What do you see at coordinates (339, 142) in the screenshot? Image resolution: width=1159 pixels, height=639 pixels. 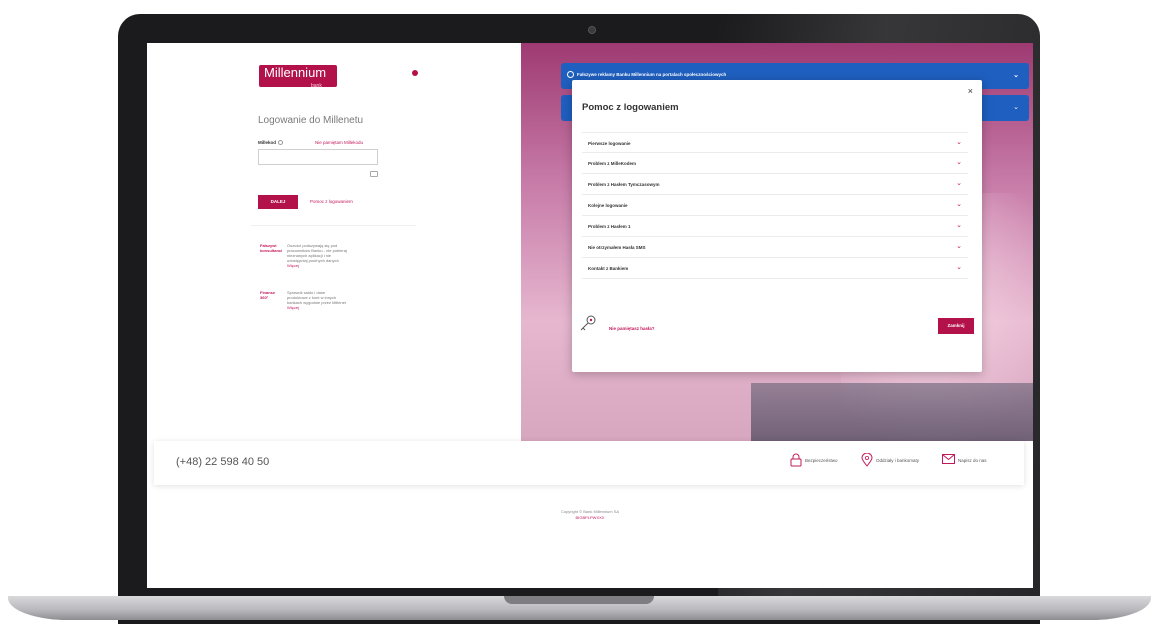 I see `forgot-millekod-link: Nie pamiętam Millekodu` at bounding box center [339, 142].